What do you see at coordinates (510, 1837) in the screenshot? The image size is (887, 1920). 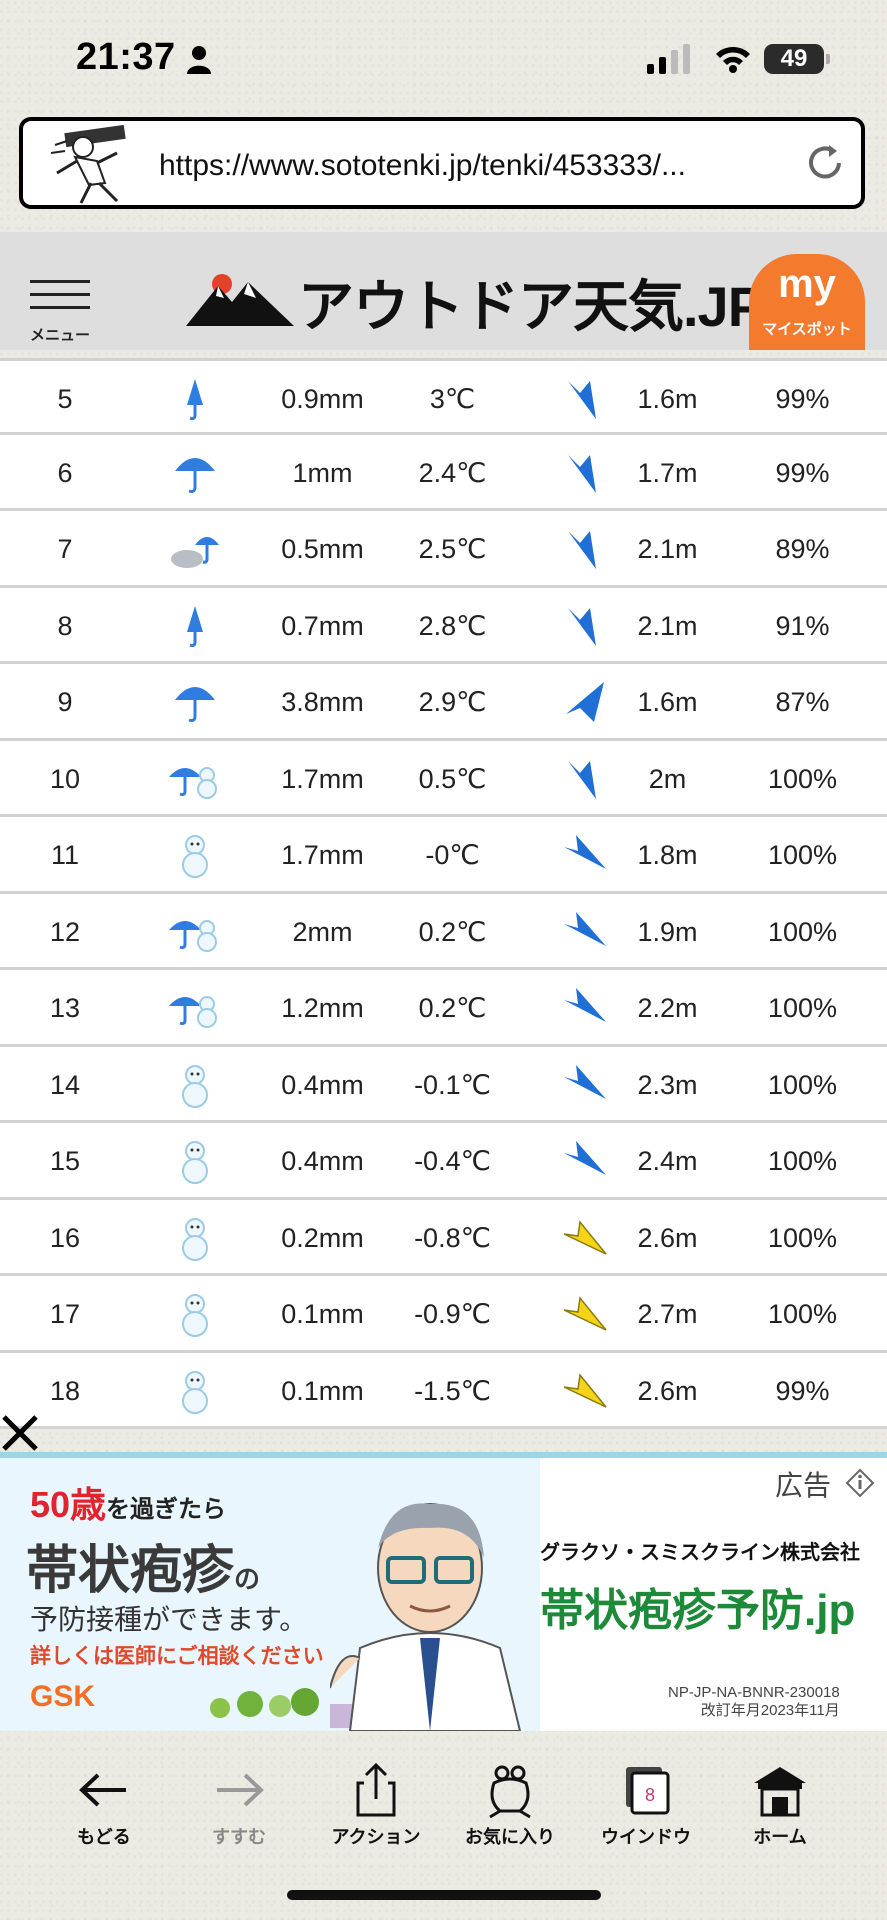 I see `favorites-label: お気に入り` at bounding box center [510, 1837].